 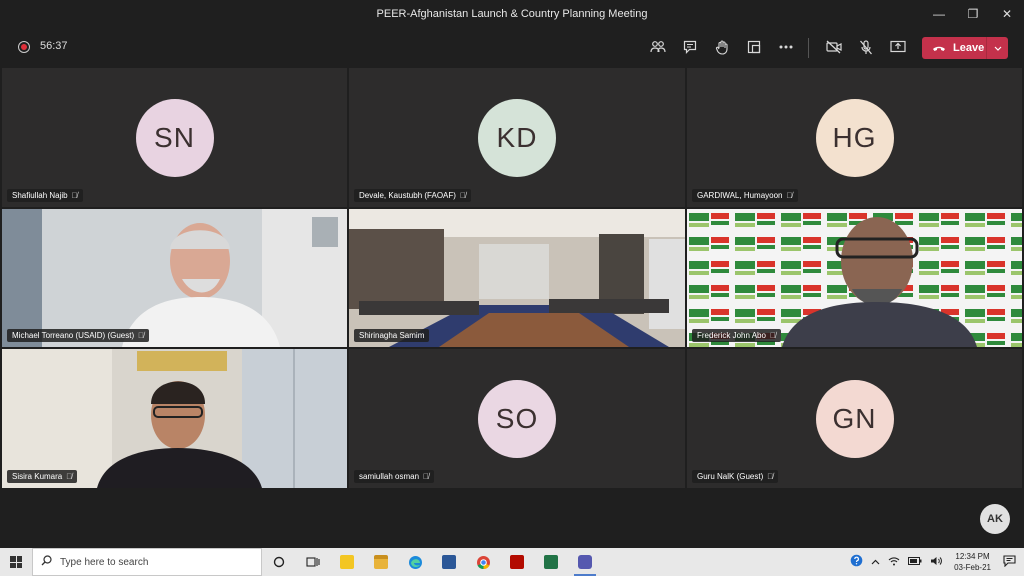 What do you see at coordinates (551, 562) in the screenshot?
I see `excel-icon` at bounding box center [551, 562].